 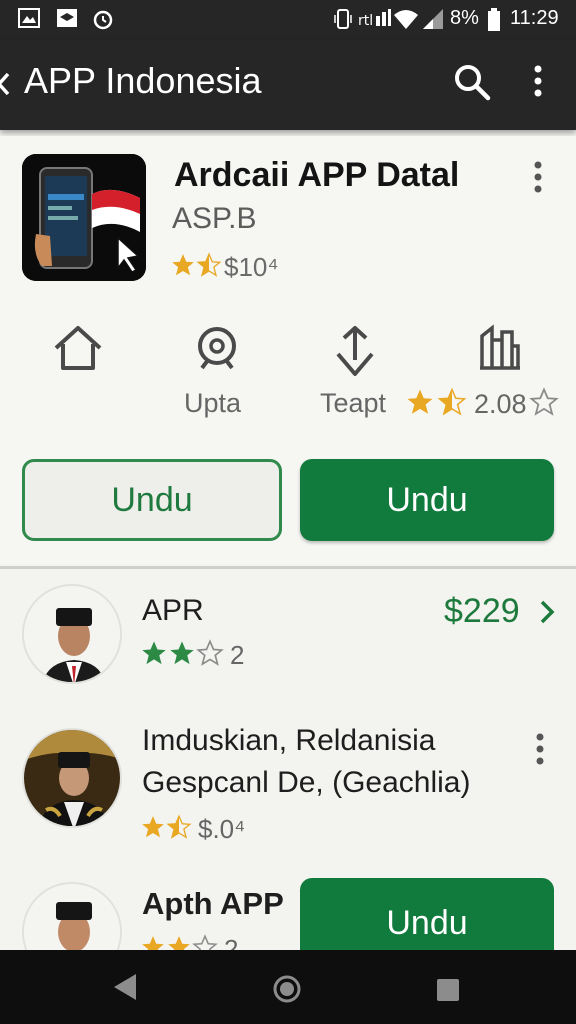 What do you see at coordinates (500, 403) in the screenshot?
I see `rating-value: 2.08` at bounding box center [500, 403].